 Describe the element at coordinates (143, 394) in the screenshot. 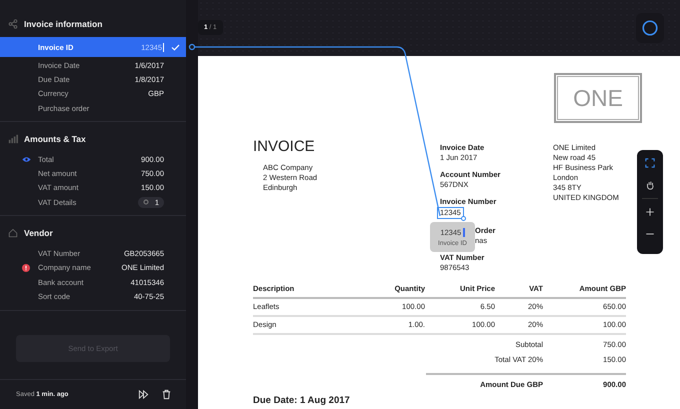

I see `skip-forward-icon` at that location.